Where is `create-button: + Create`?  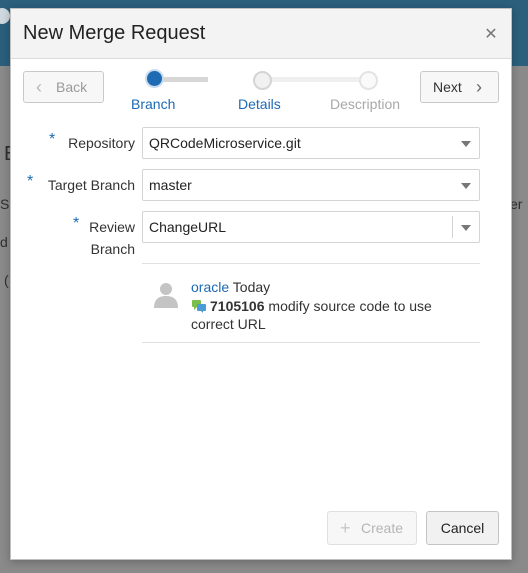 create-button: + Create is located at coordinates (372, 528).